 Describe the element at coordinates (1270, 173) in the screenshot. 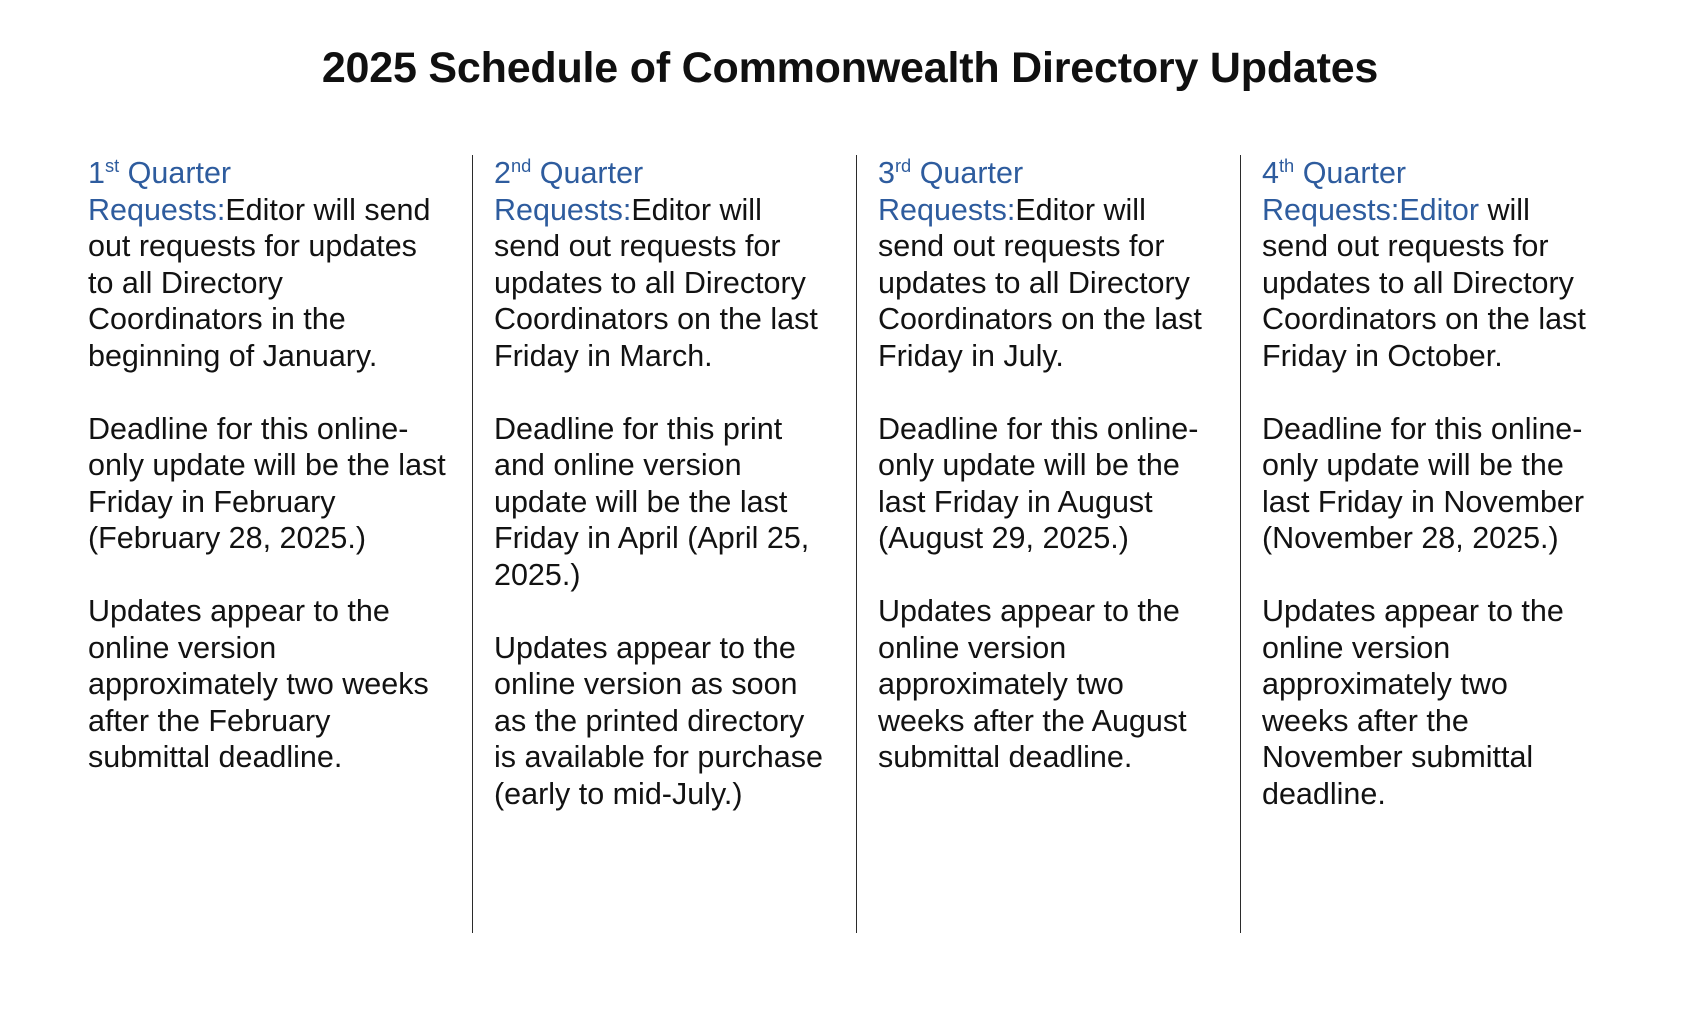

I see `quarter-4-heading-number: 4` at that location.